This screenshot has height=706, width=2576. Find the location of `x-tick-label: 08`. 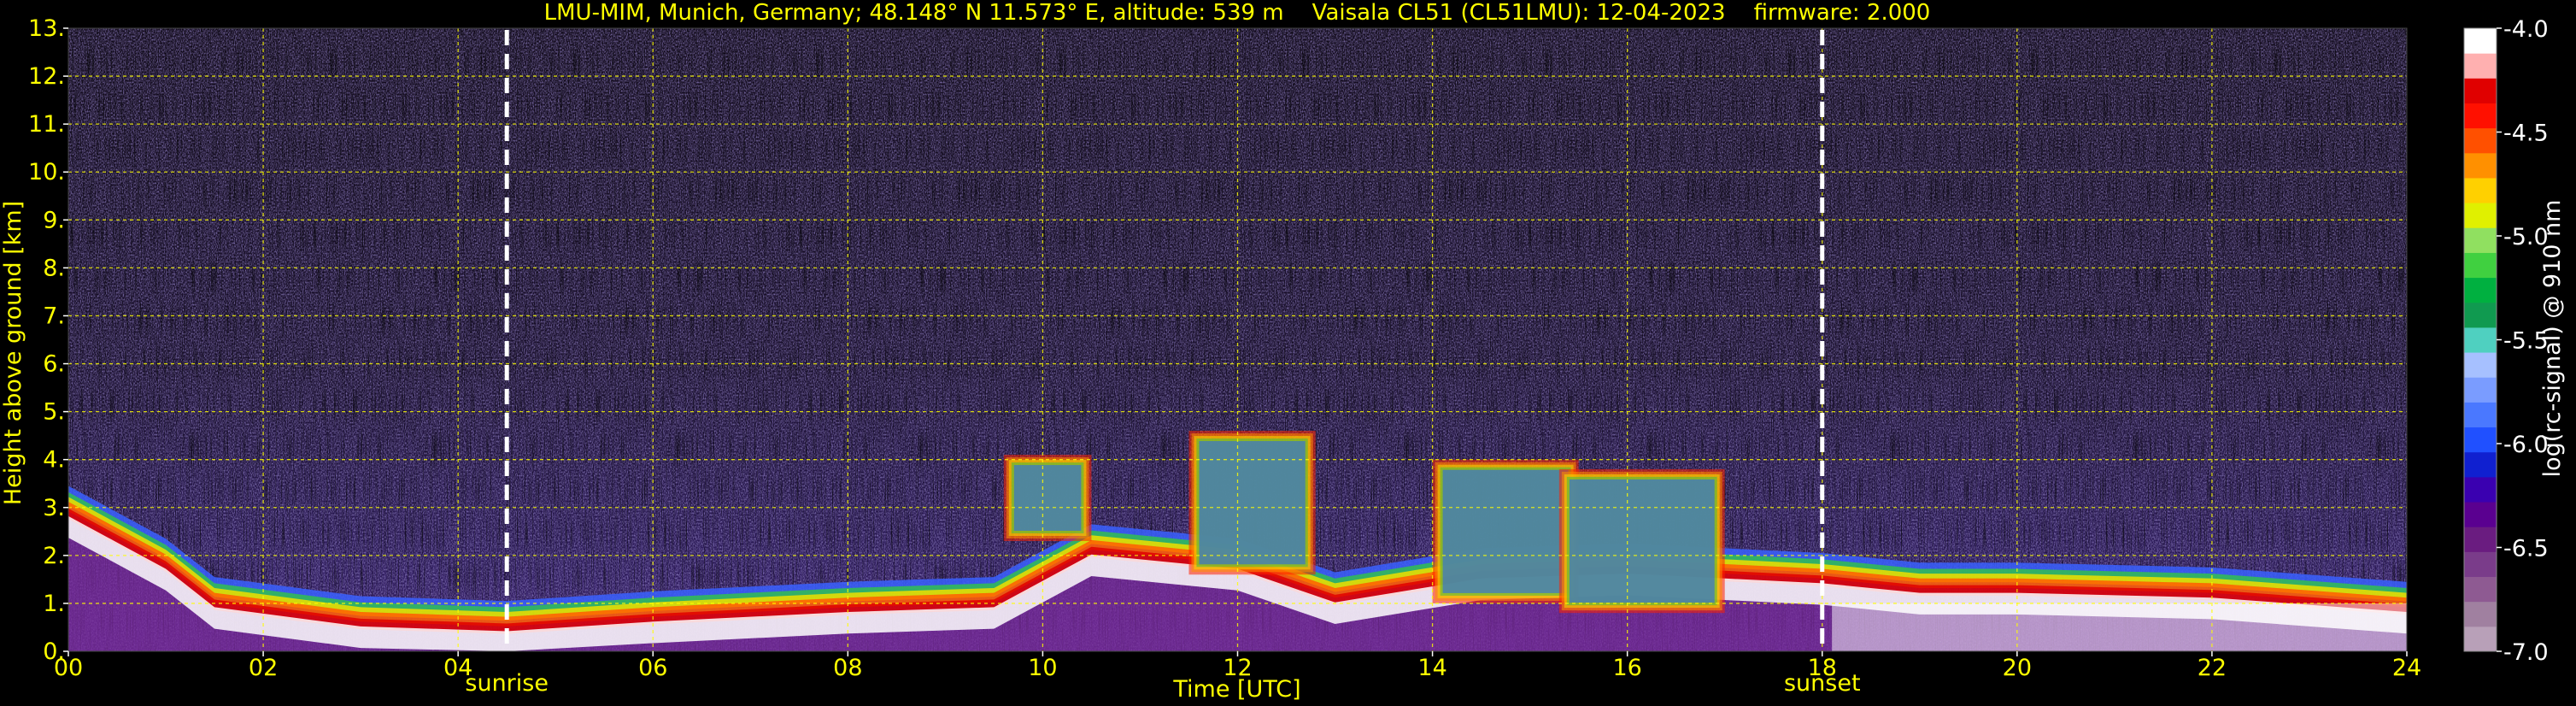

x-tick-label: 08 is located at coordinates (847, 668).